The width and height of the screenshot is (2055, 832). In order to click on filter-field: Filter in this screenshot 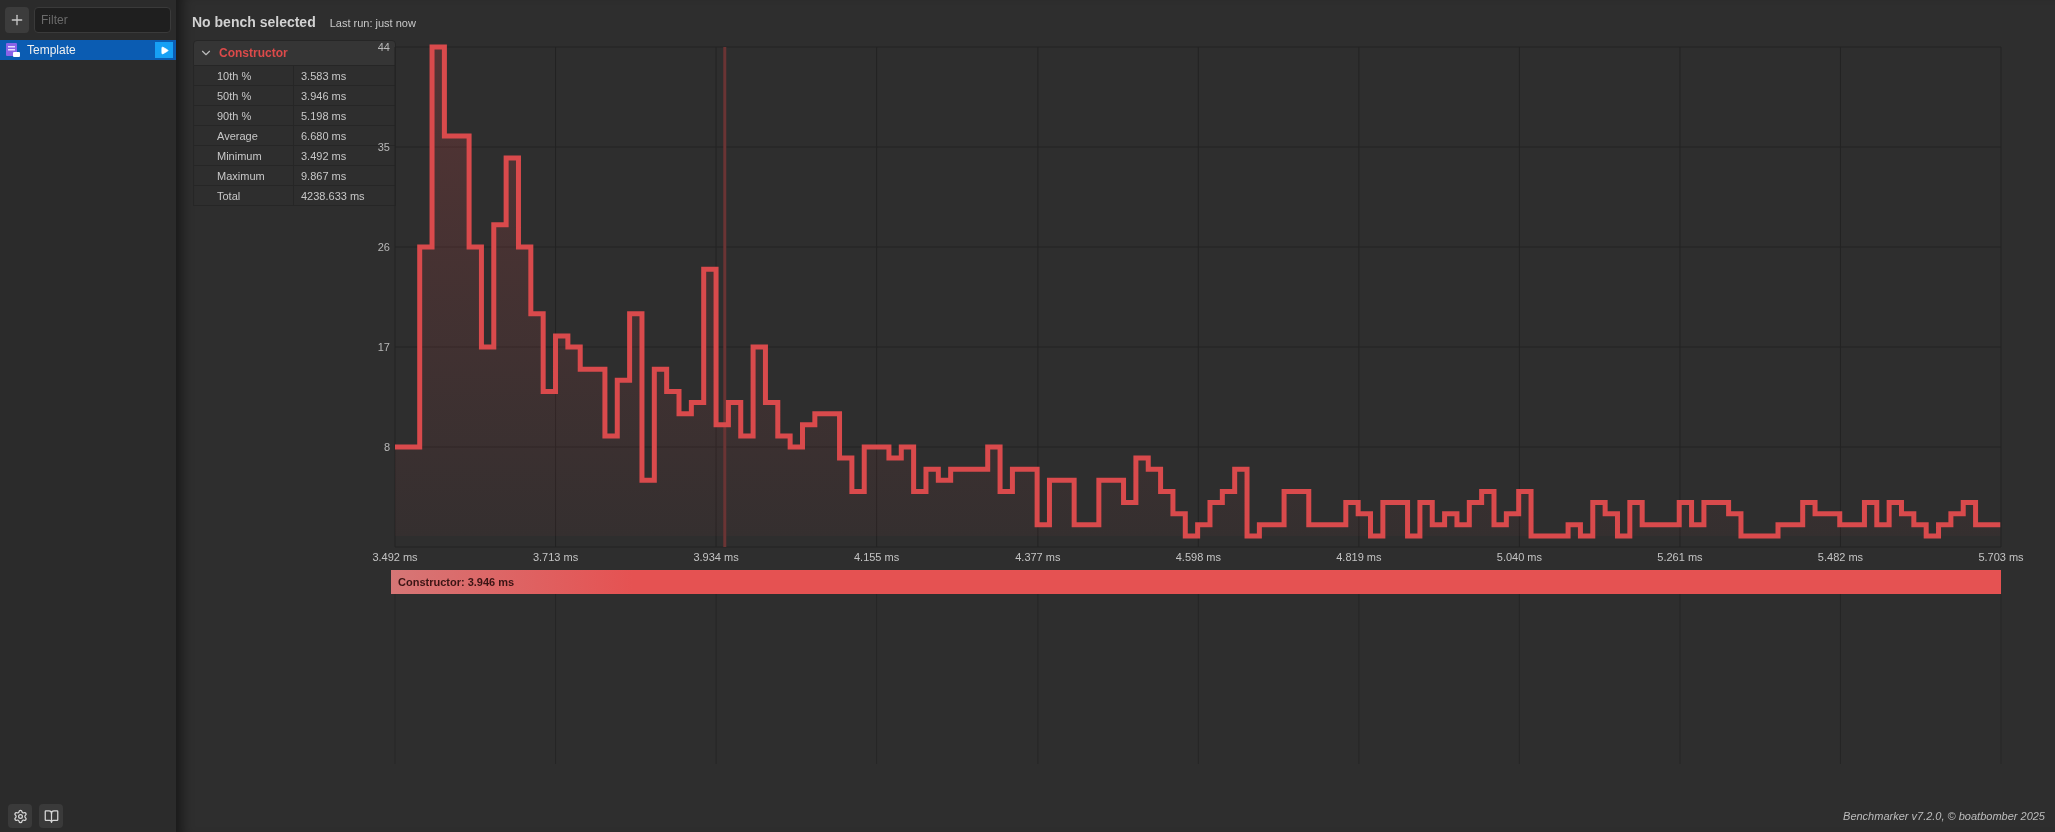, I will do `click(102, 20)`.